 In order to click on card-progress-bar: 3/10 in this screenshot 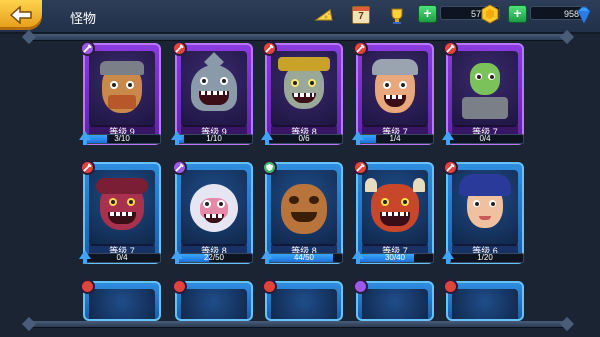, I will do `click(120, 138)`.